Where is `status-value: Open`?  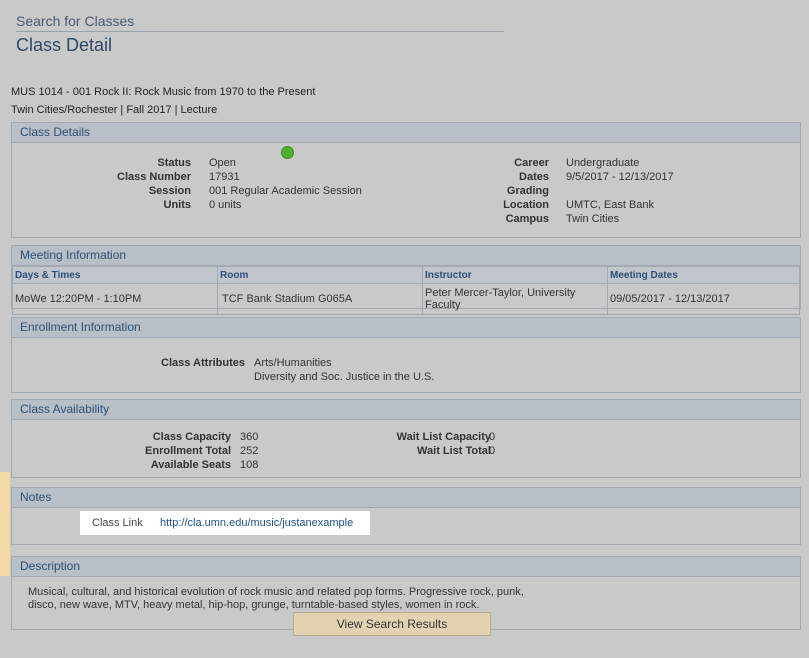
status-value: Open is located at coordinates (222, 163).